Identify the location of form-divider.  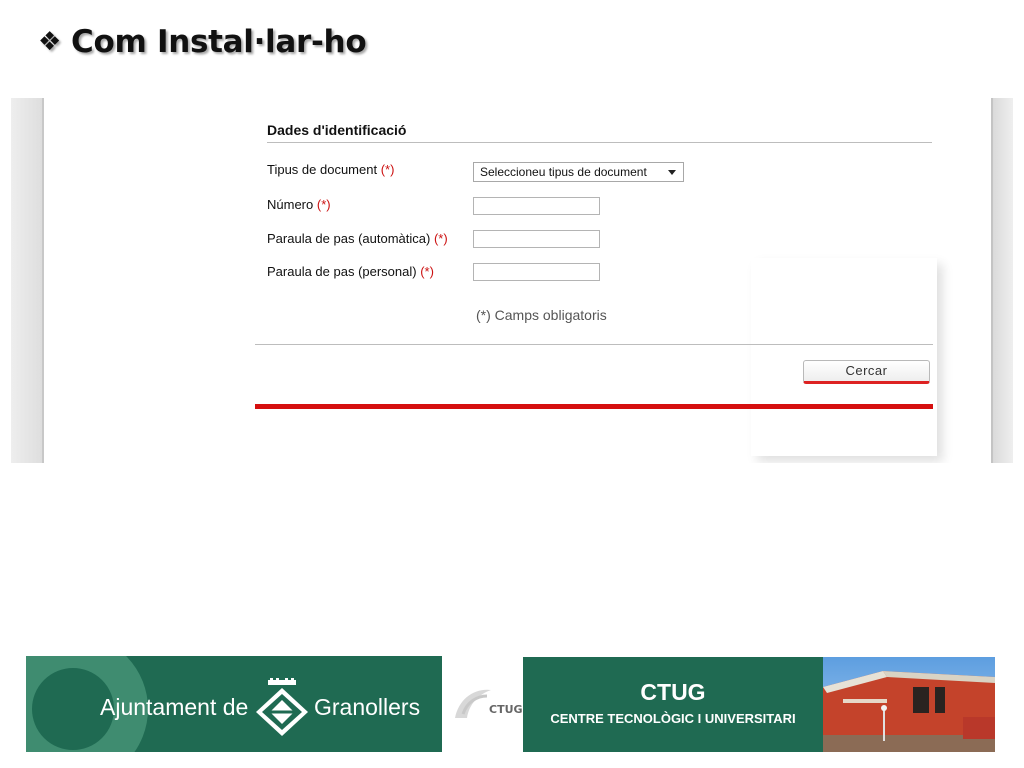
(594, 344).